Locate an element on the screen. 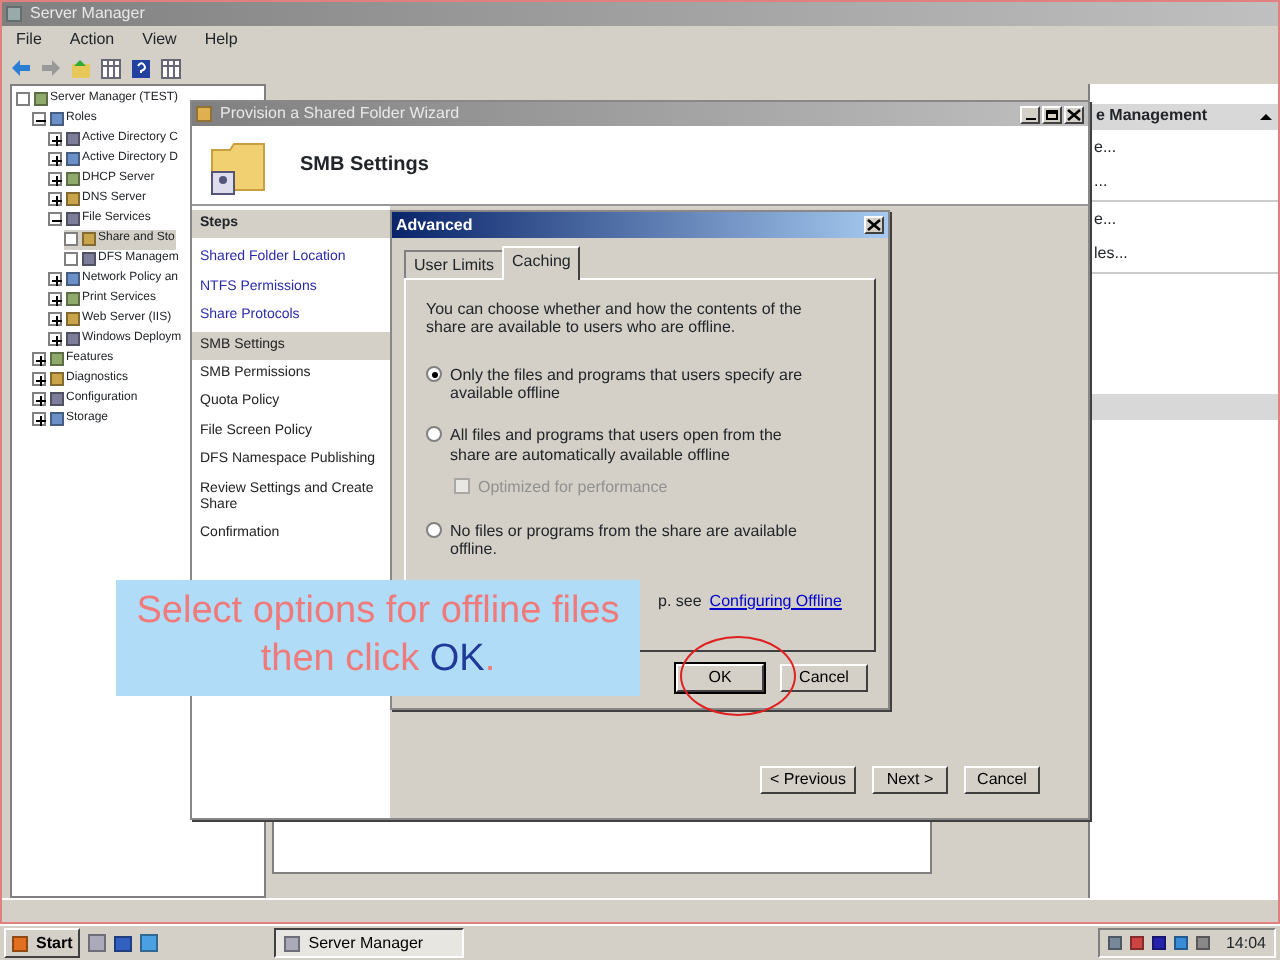  page-title: SMB Settings is located at coordinates (364, 165).